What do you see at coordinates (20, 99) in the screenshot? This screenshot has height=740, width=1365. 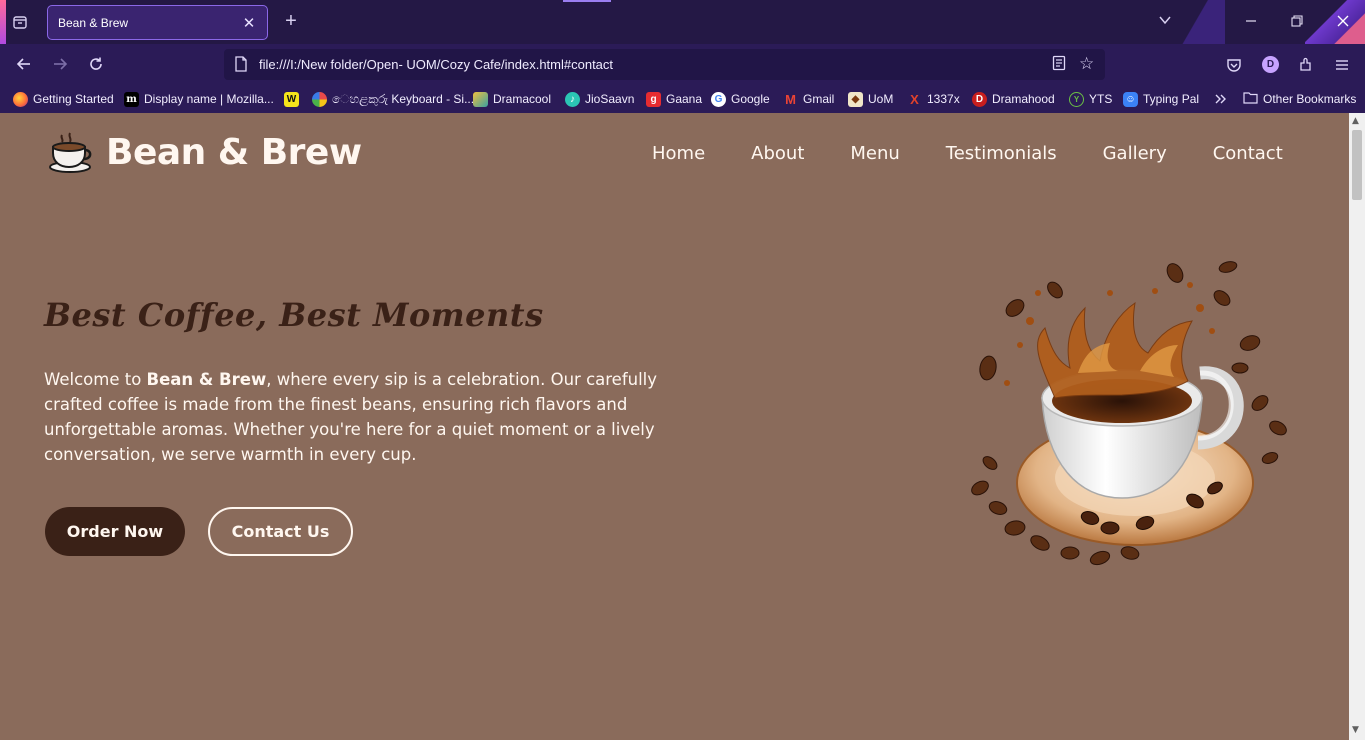 I see `firefox-icon` at bounding box center [20, 99].